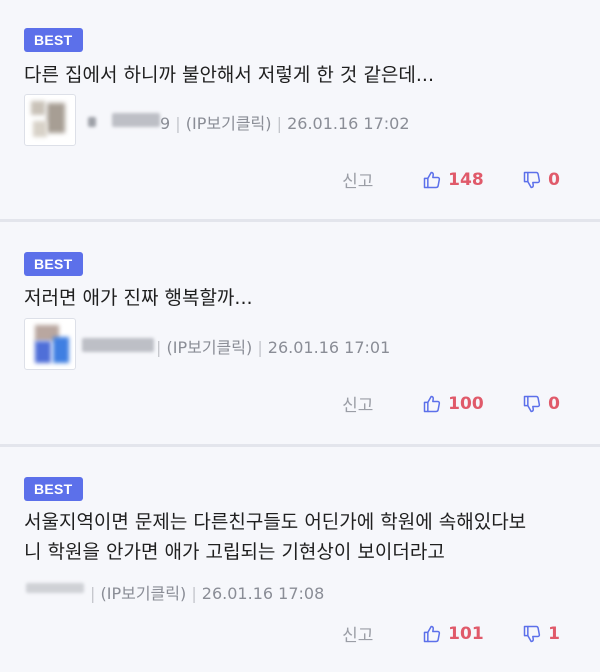  I want to click on like-count: 101, so click(466, 633).